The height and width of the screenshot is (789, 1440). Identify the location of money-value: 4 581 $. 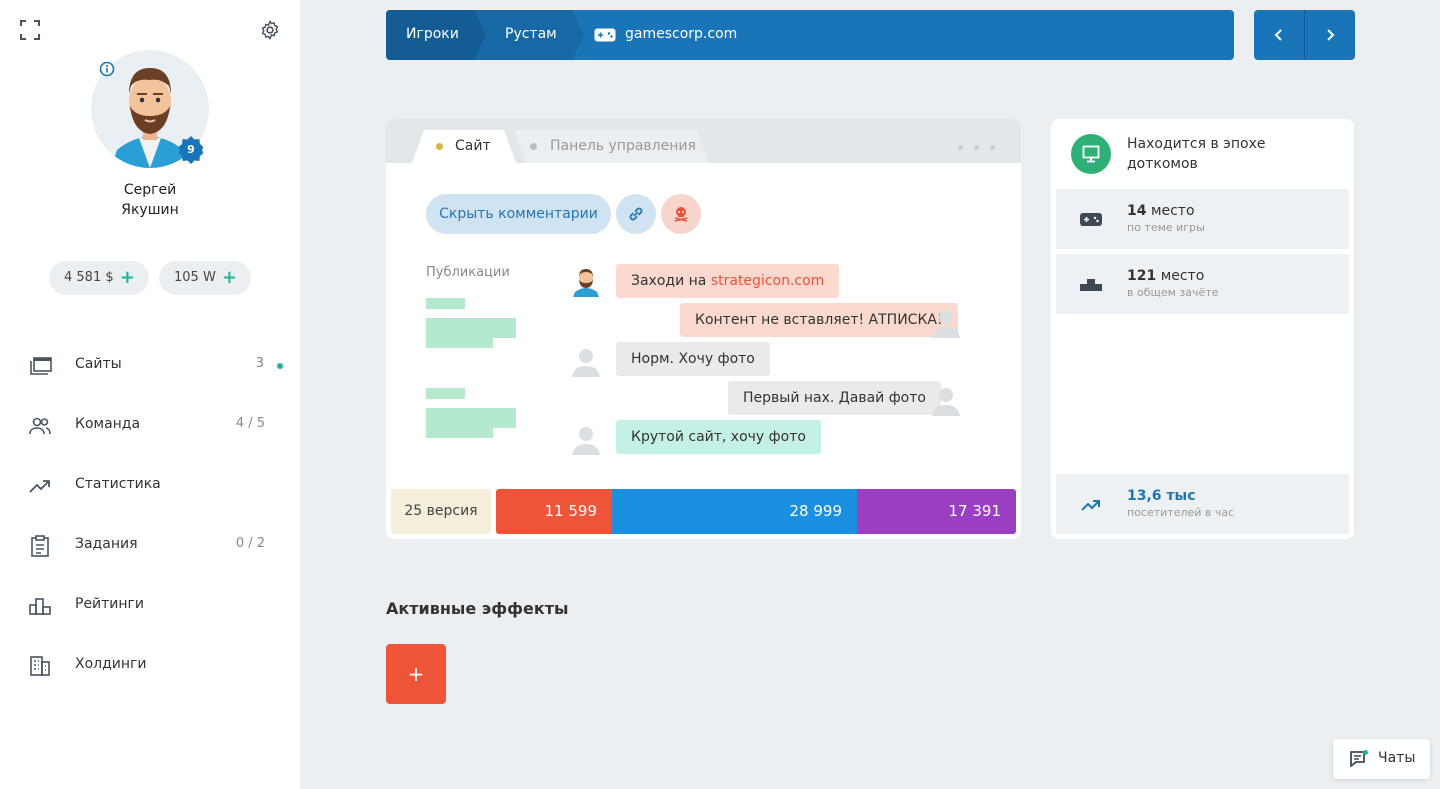
(89, 277).